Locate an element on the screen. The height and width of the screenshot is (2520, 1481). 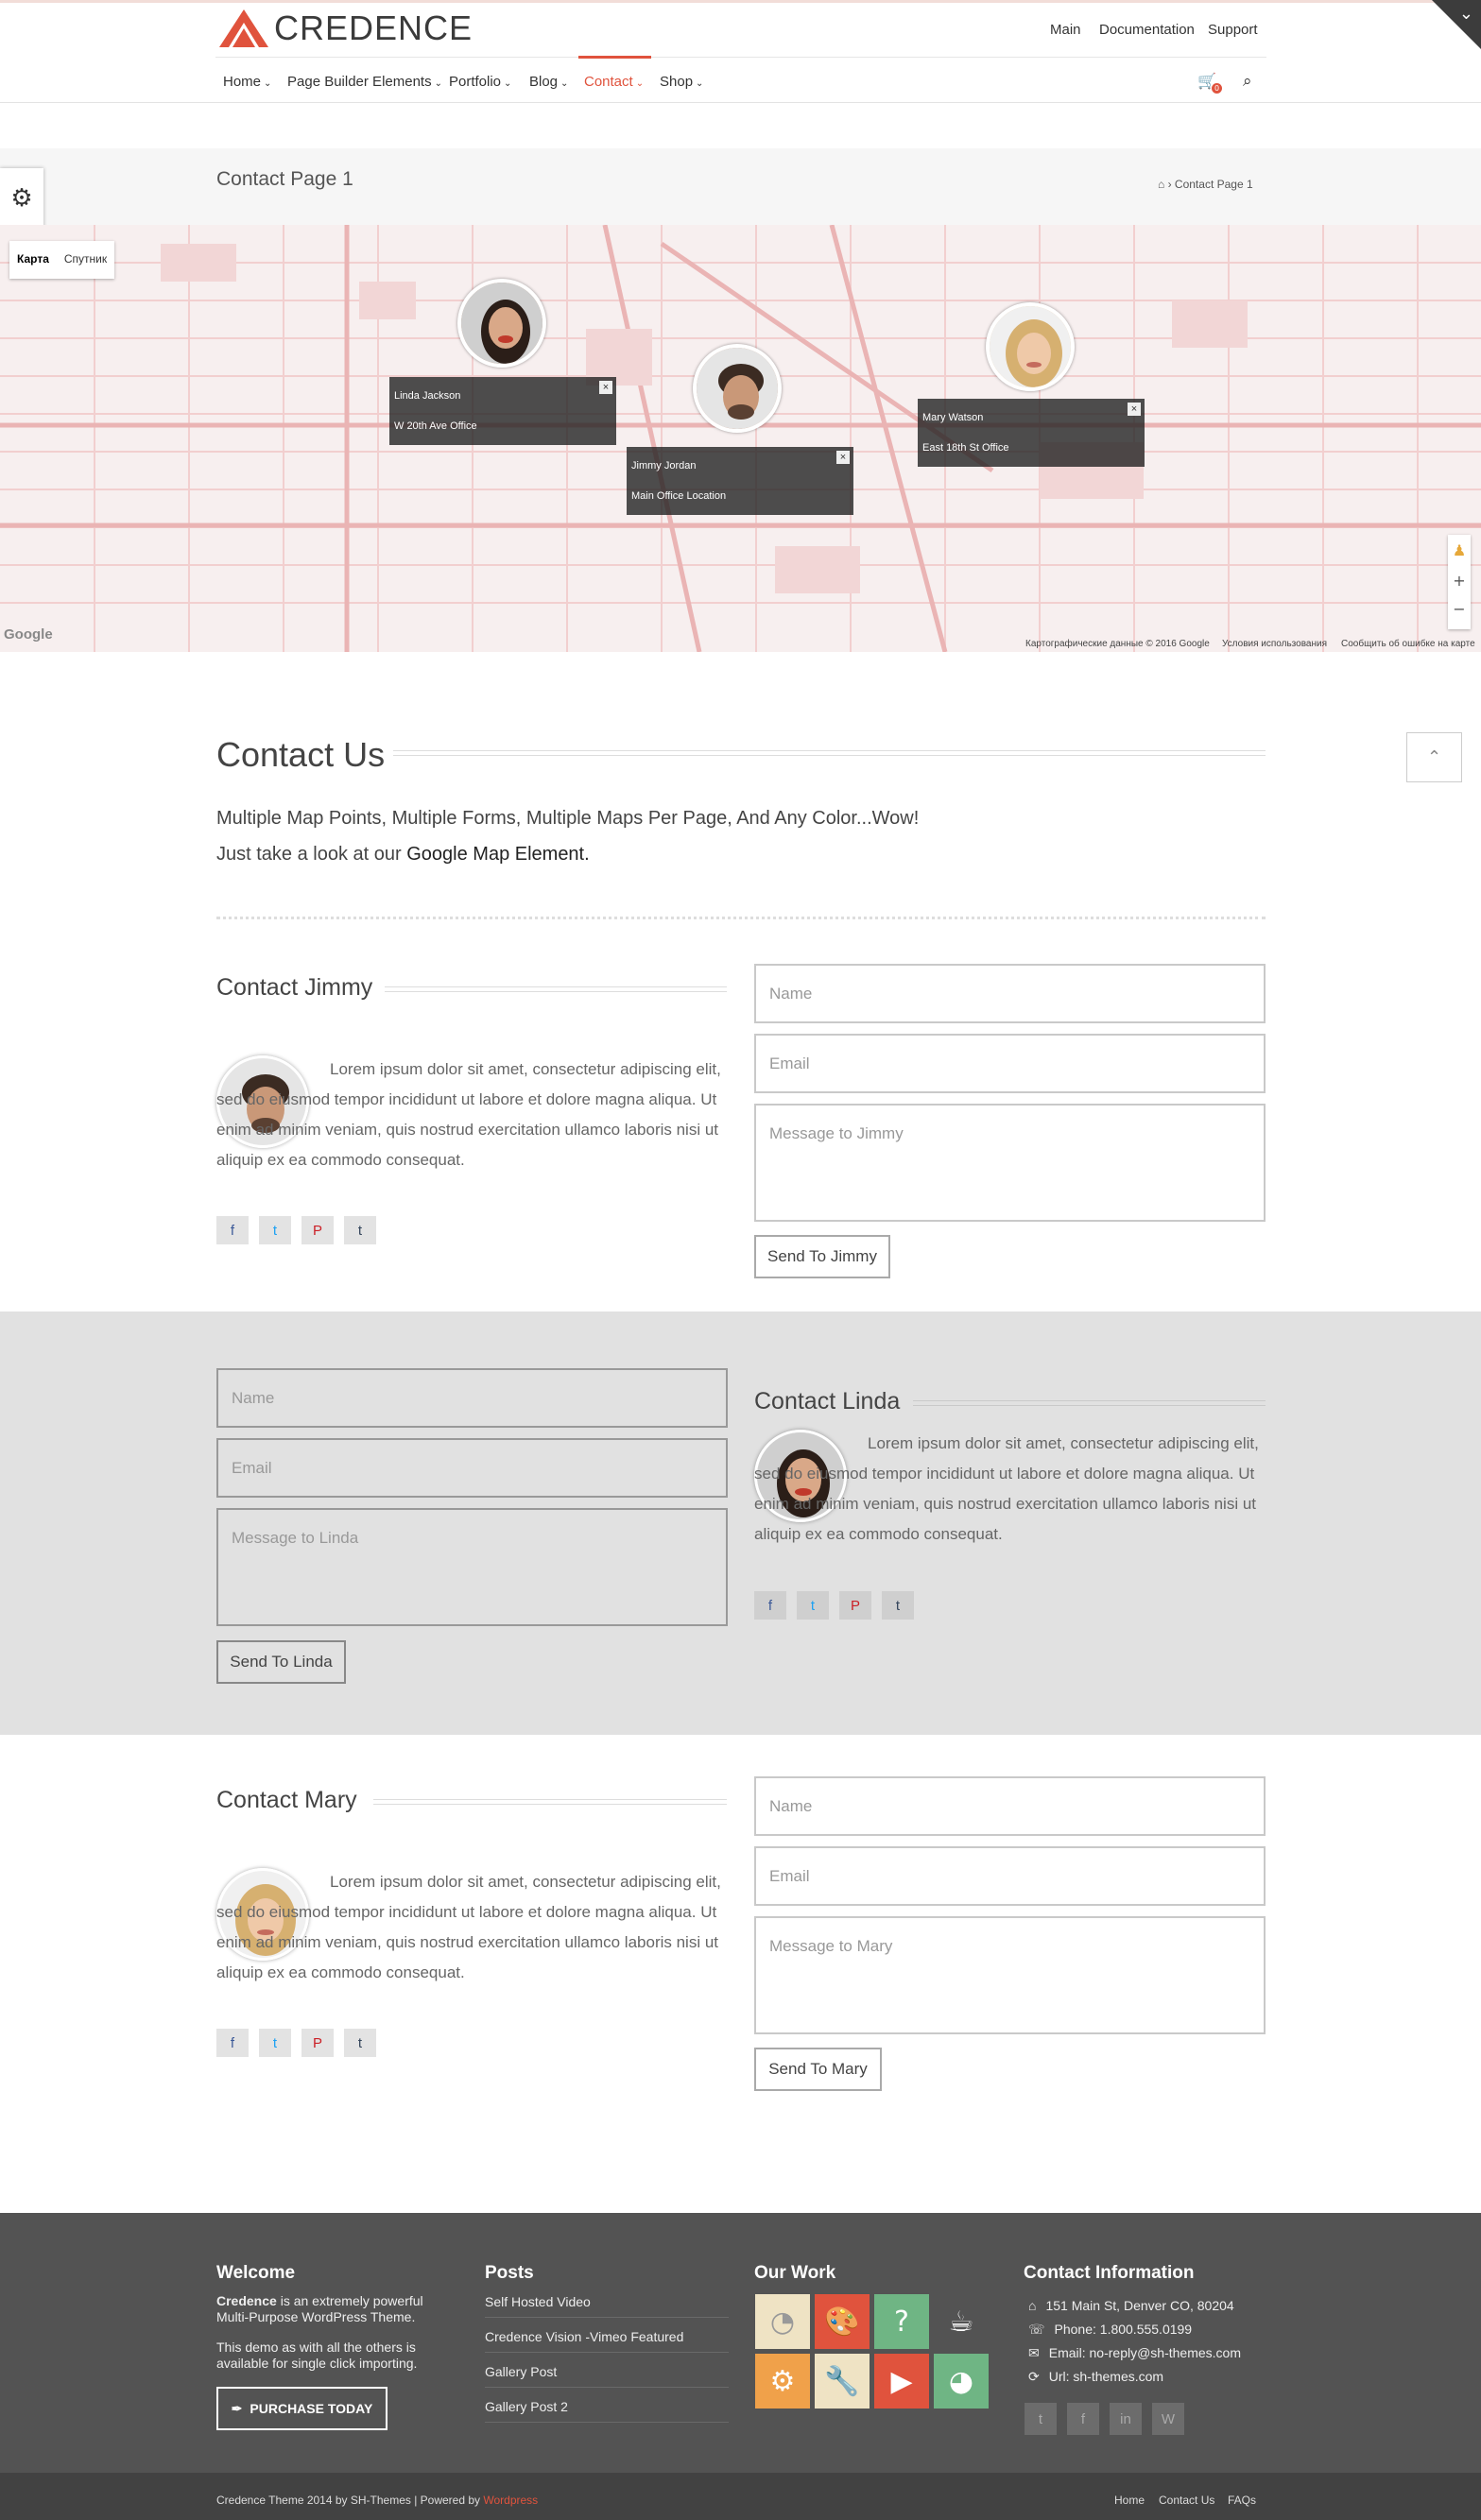
wordpress-link: Wordpress is located at coordinates (510, 2500).